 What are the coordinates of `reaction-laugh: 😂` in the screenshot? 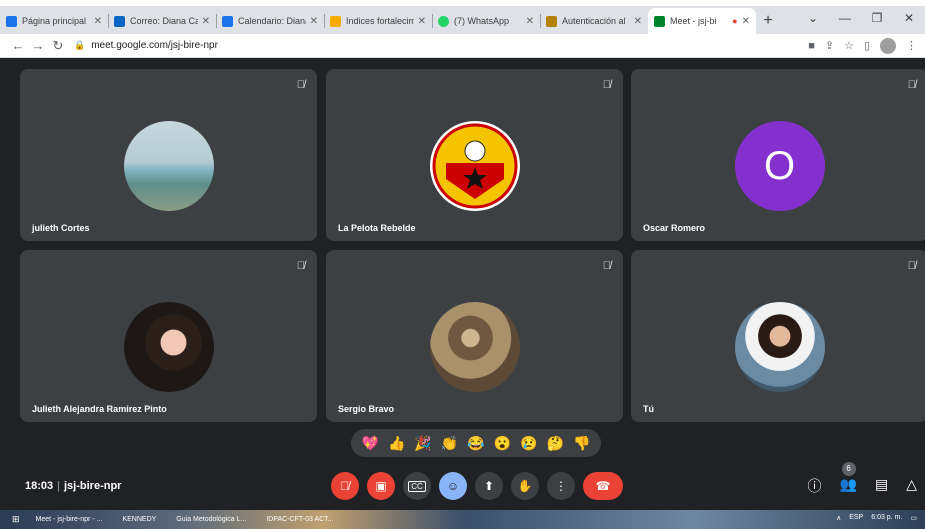 It's located at (475, 443).